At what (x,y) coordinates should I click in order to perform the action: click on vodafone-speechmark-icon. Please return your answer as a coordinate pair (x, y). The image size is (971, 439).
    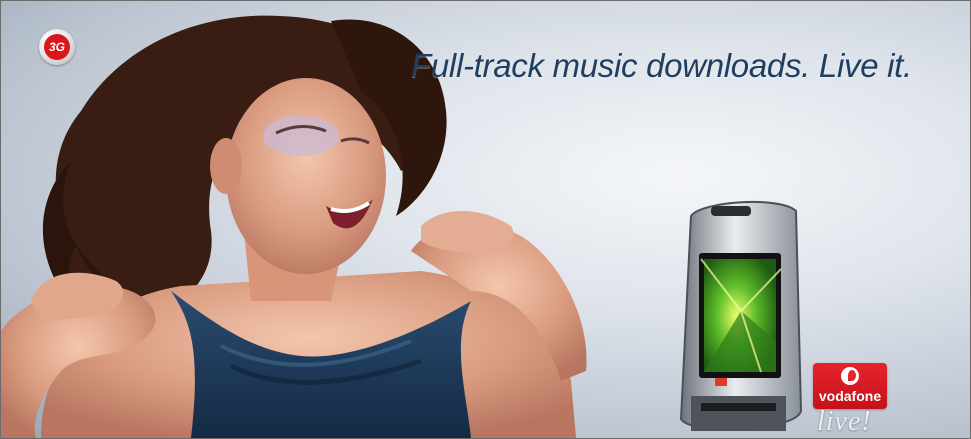
    Looking at the image, I should click on (850, 376).